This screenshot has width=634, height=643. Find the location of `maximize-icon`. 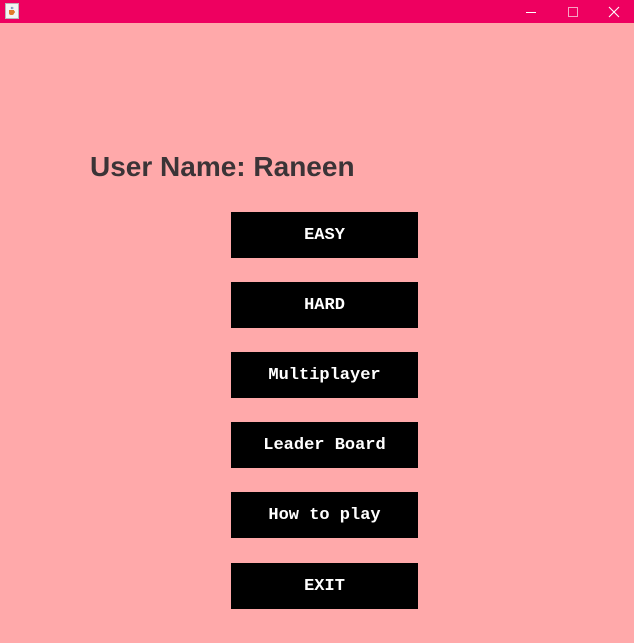

maximize-icon is located at coordinates (573, 11).